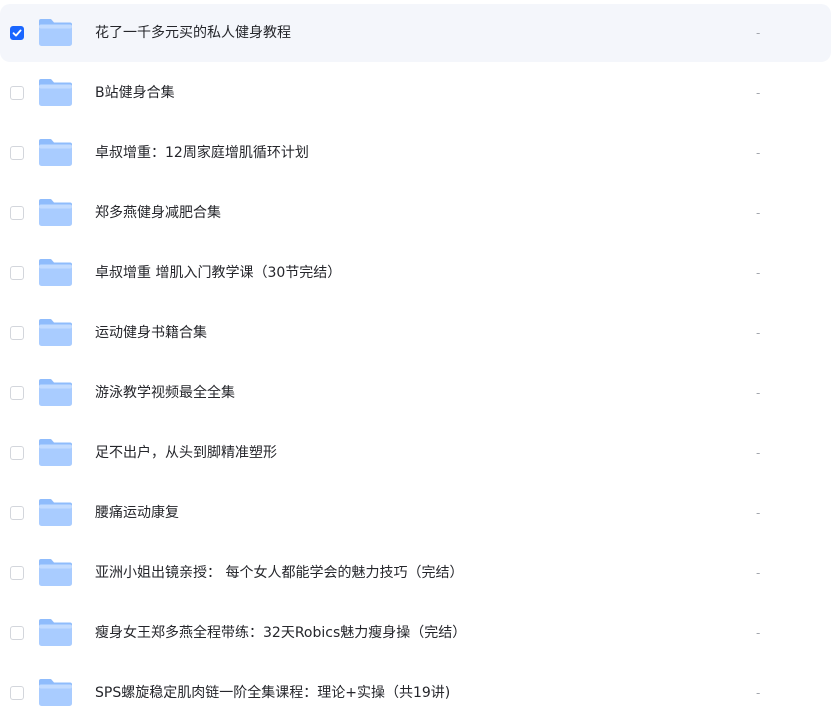 The height and width of the screenshot is (717, 831). Describe the element at coordinates (158, 213) in the screenshot. I see `file-name: 郑多燕健身减肥合集` at that location.